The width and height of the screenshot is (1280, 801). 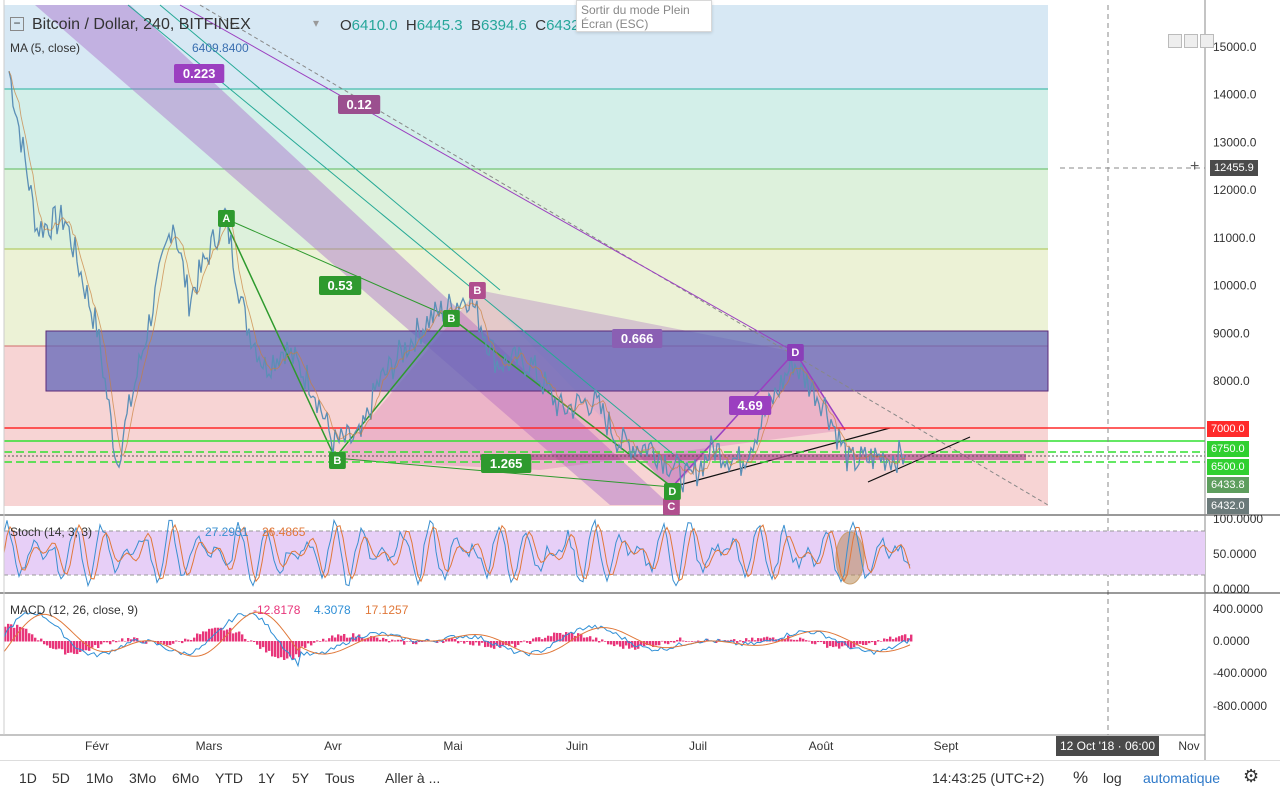 What do you see at coordinates (1234, 238) in the screenshot?
I see `y-tick-label: 11000.0` at bounding box center [1234, 238].